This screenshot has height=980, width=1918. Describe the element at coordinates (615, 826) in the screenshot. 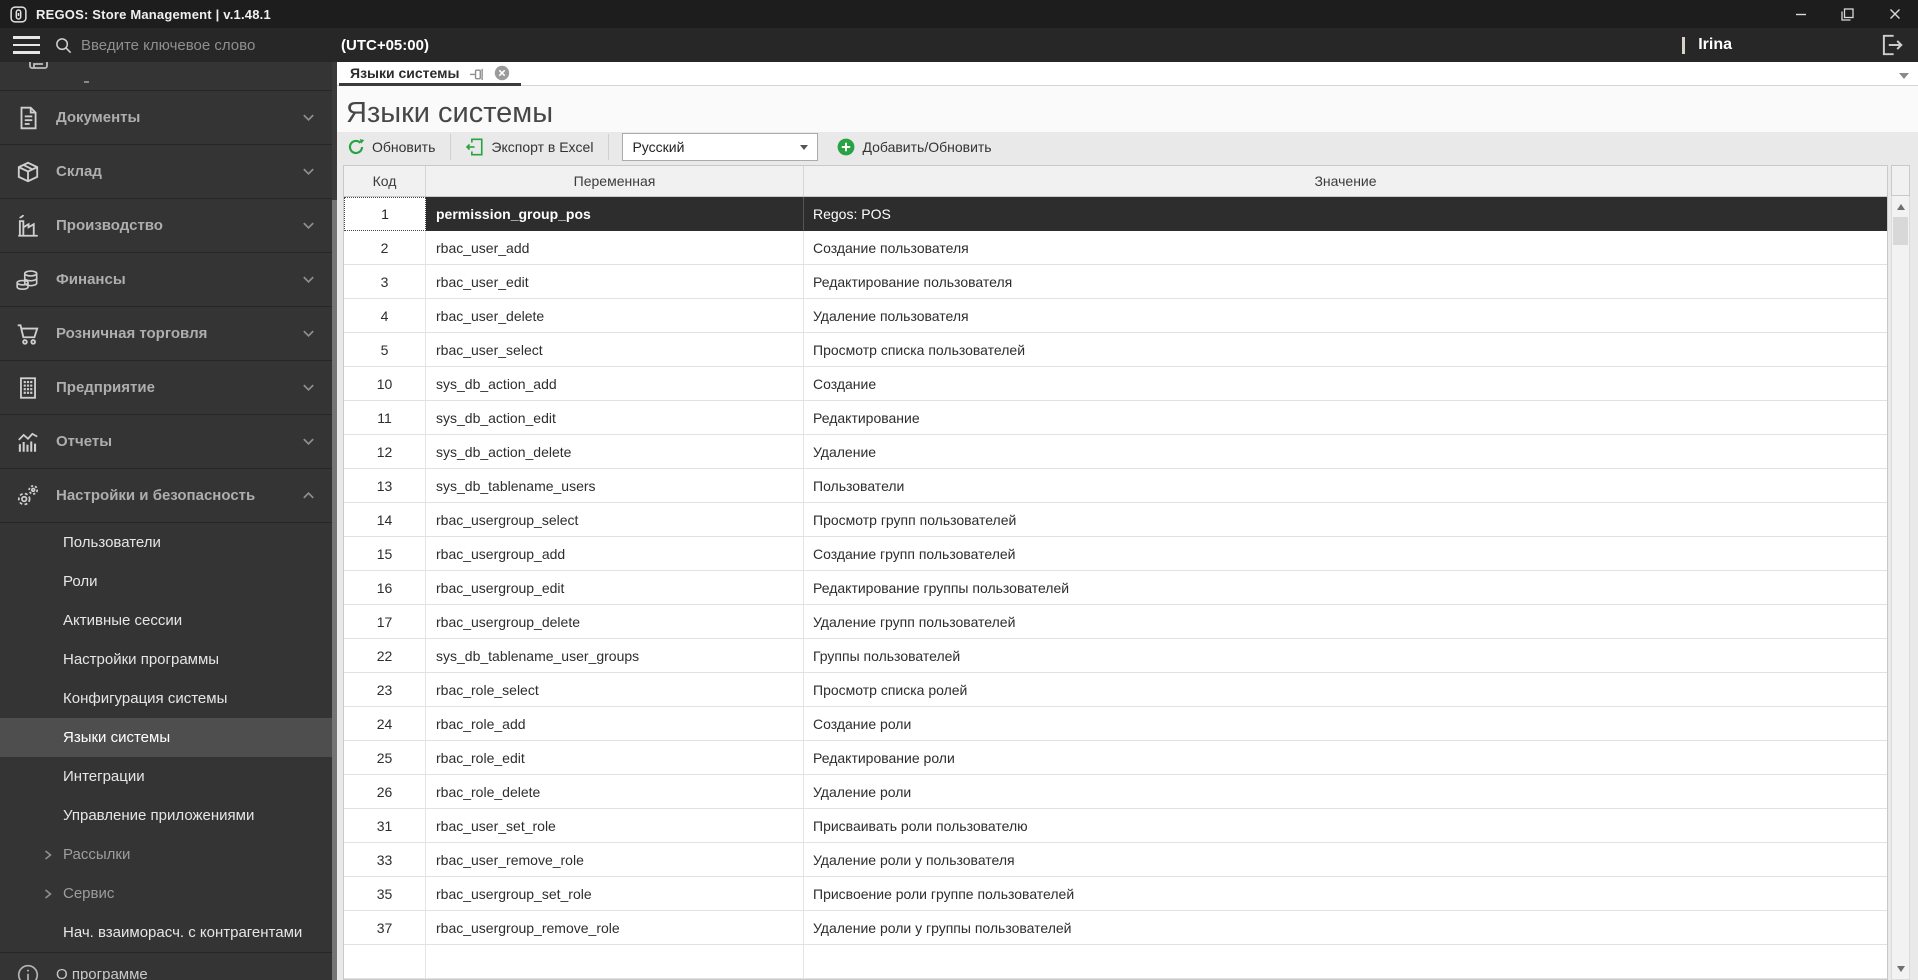

I see `cell-variable: rbac_user_set_role` at that location.